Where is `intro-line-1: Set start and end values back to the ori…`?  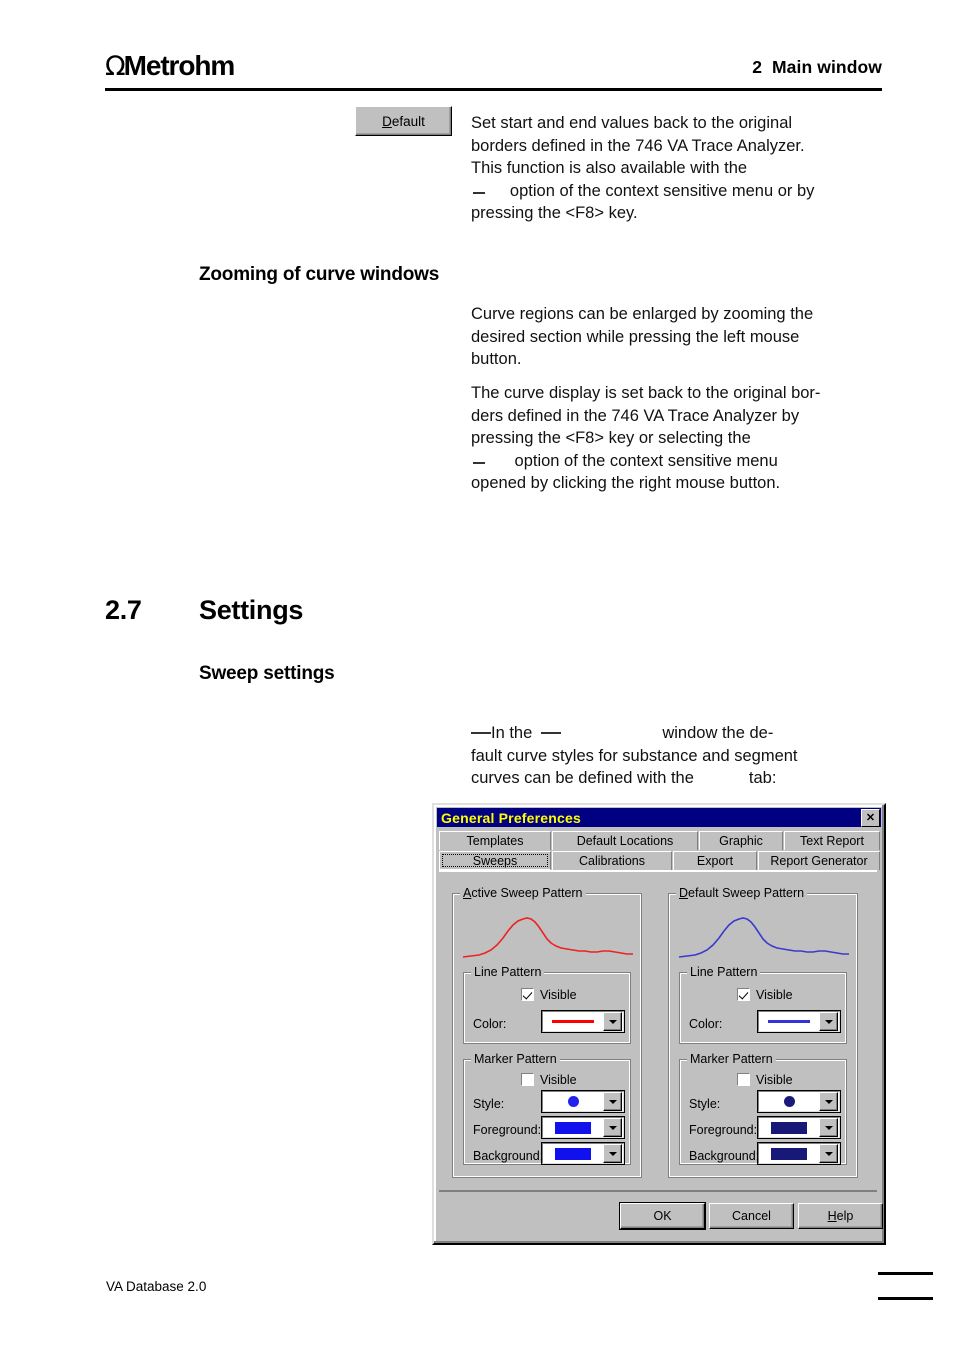
intro-line-1: Set start and end values back to the ori… is located at coordinates (632, 123).